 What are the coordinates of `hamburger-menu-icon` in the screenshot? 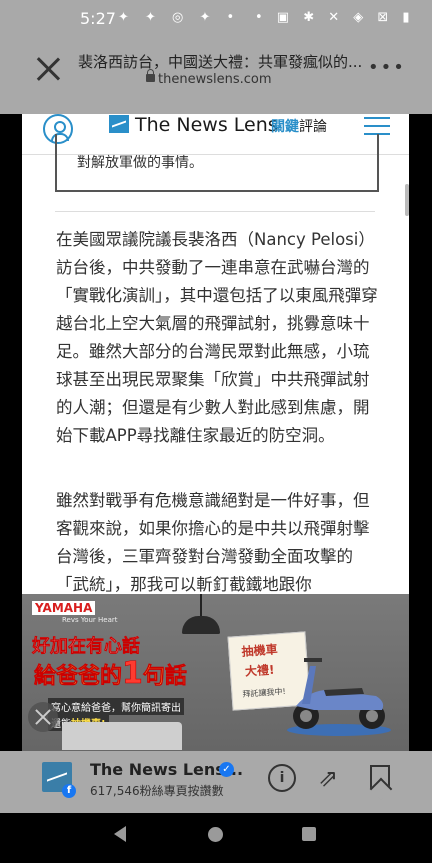 It's located at (377, 125).